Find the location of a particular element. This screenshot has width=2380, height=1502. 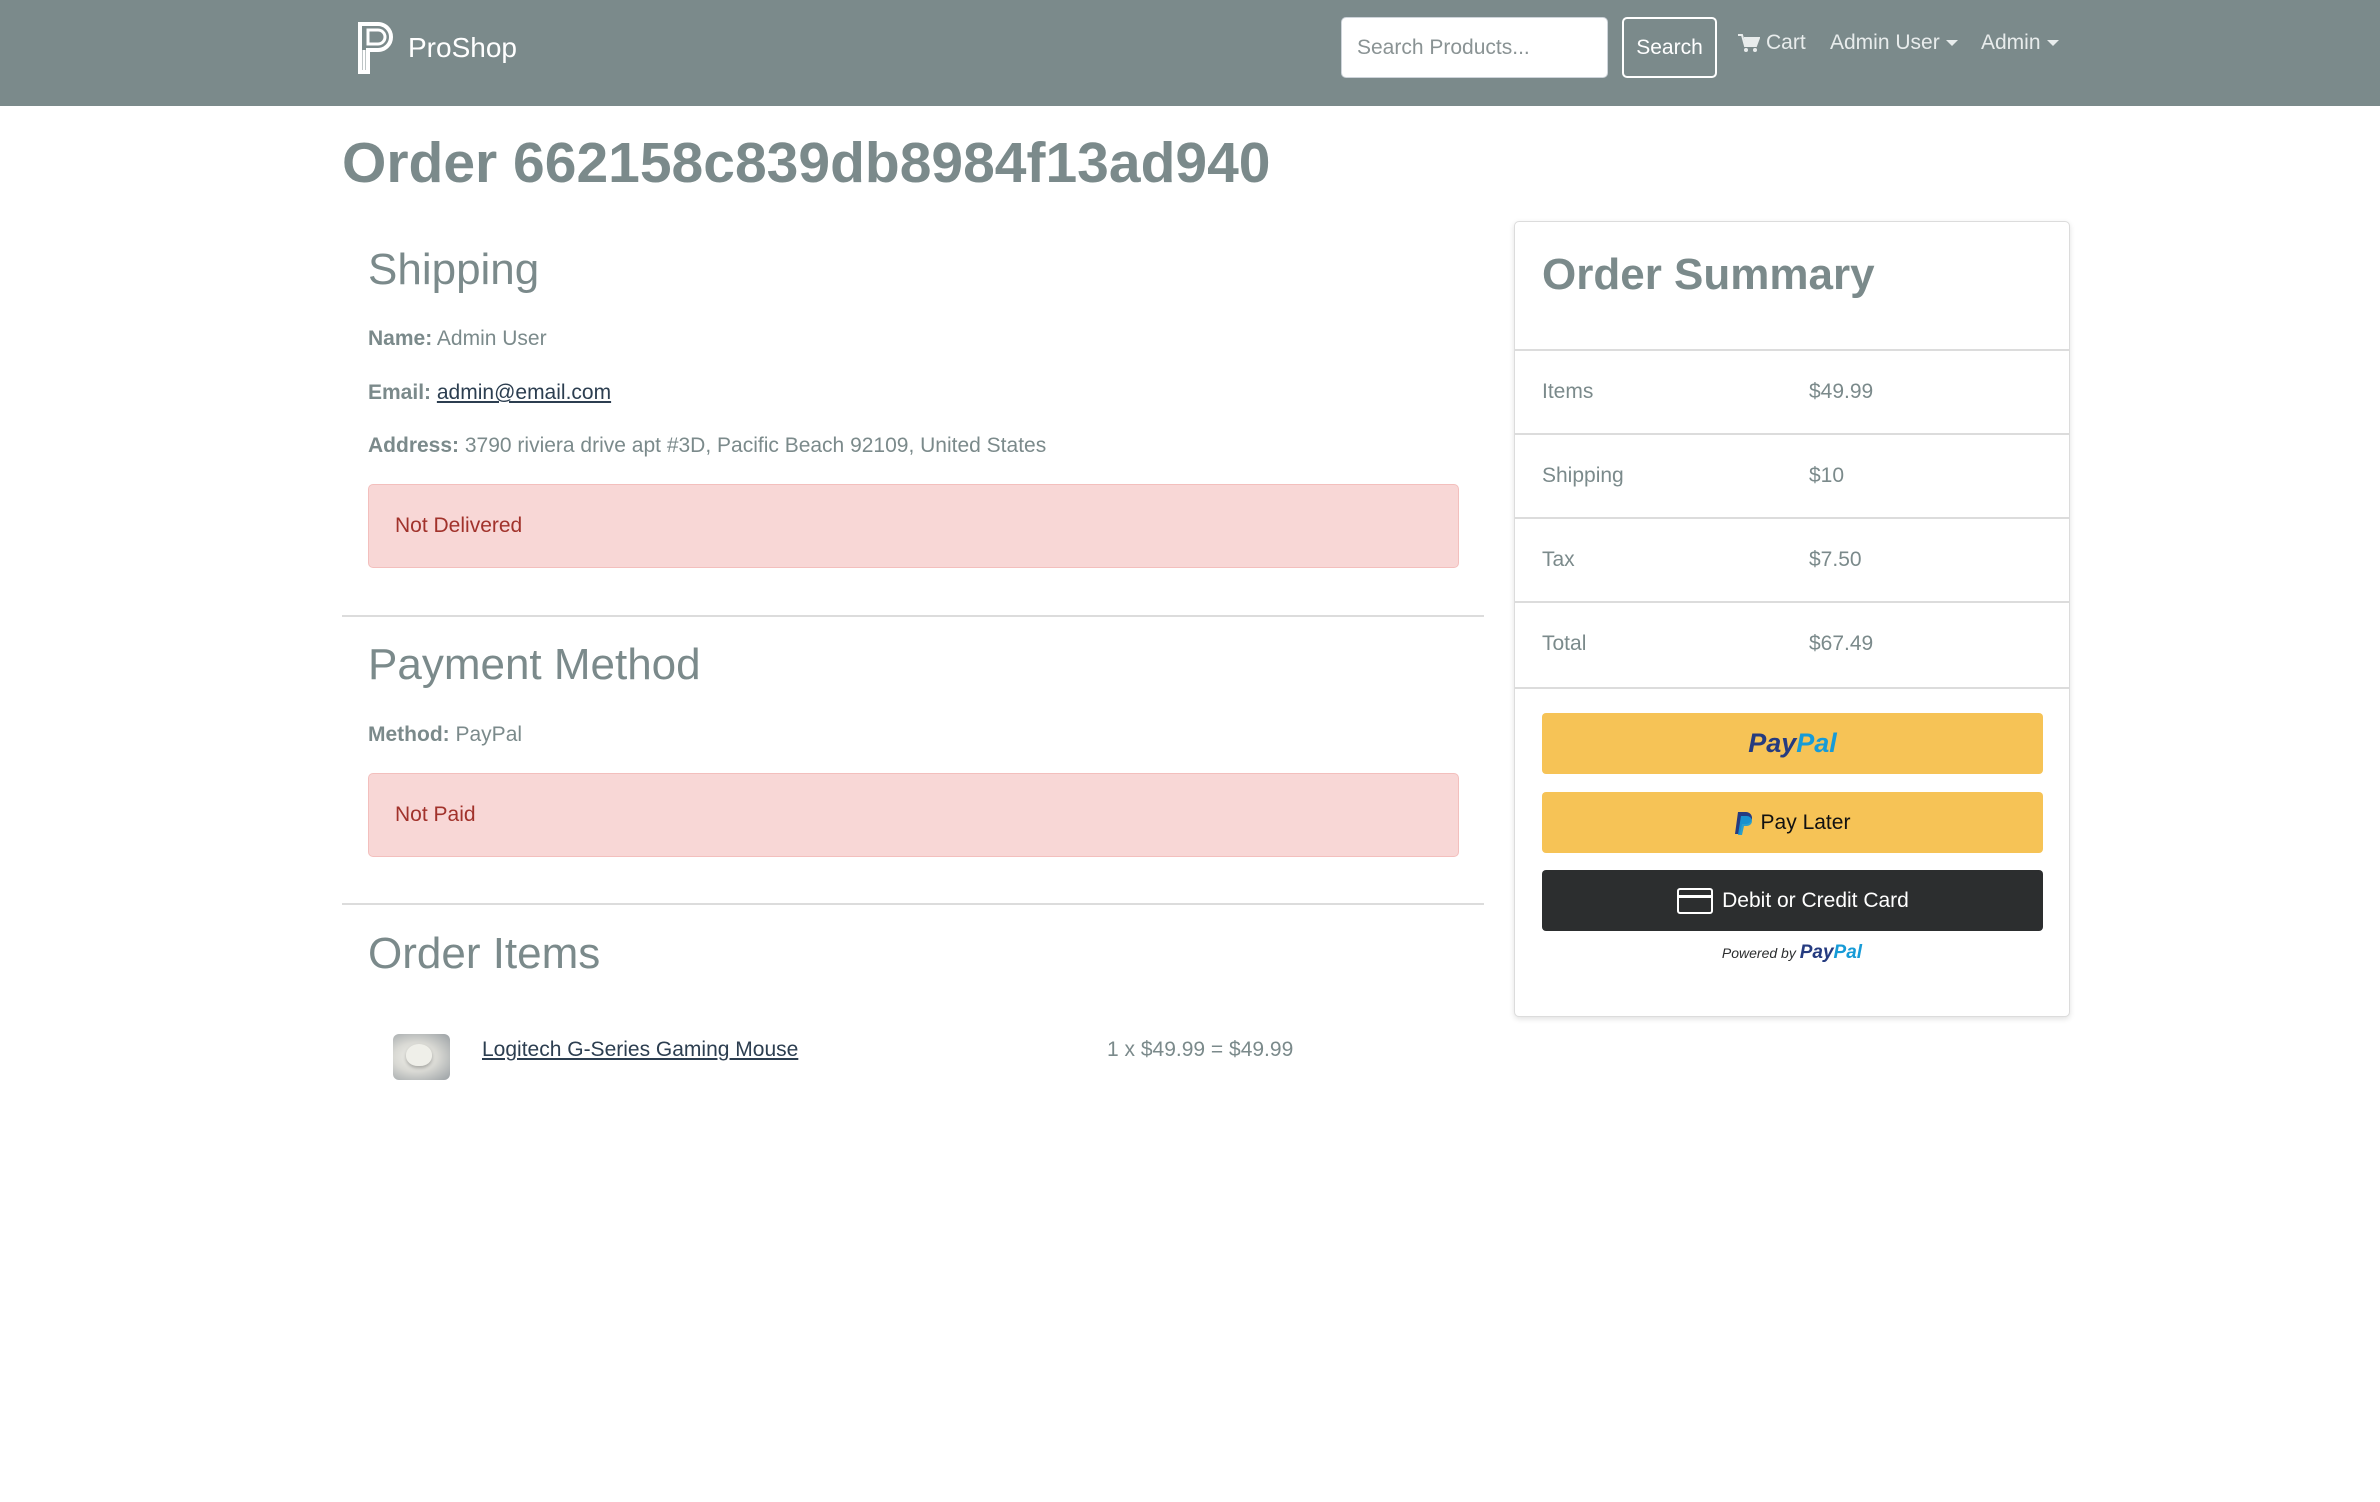

cart-label: Cart is located at coordinates (1786, 42).